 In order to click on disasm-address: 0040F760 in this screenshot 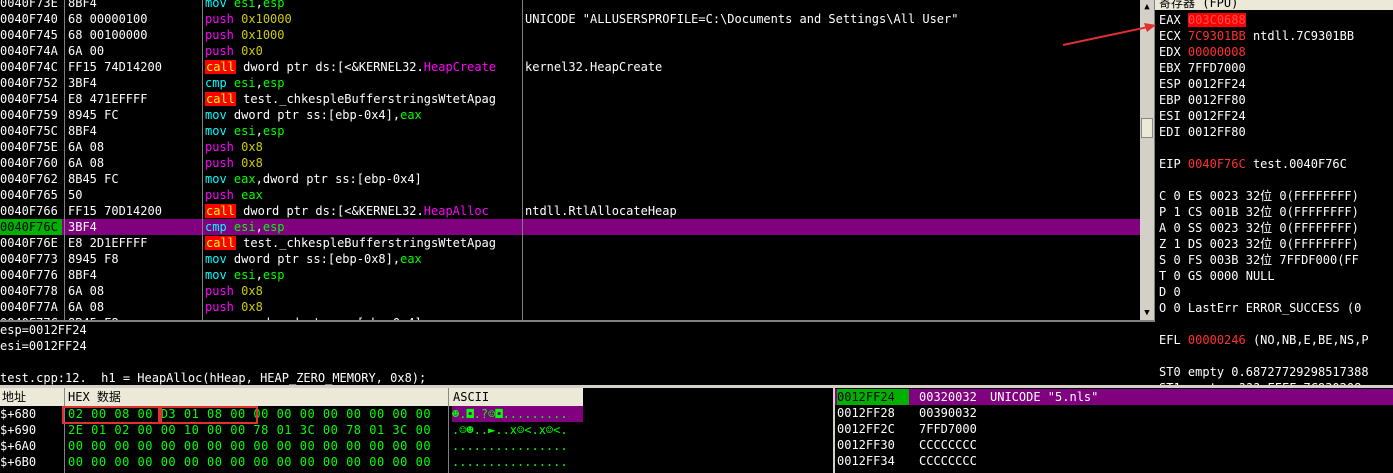, I will do `click(31, 163)`.